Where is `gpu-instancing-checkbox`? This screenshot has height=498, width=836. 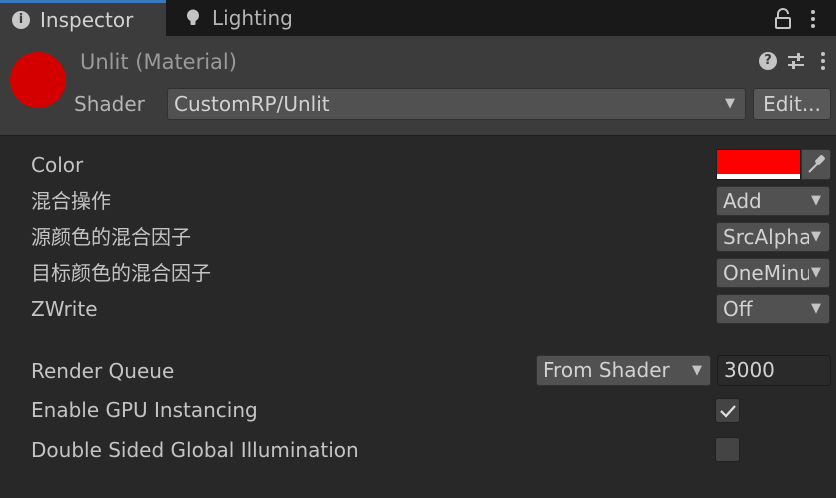
gpu-instancing-checkbox is located at coordinates (727, 410).